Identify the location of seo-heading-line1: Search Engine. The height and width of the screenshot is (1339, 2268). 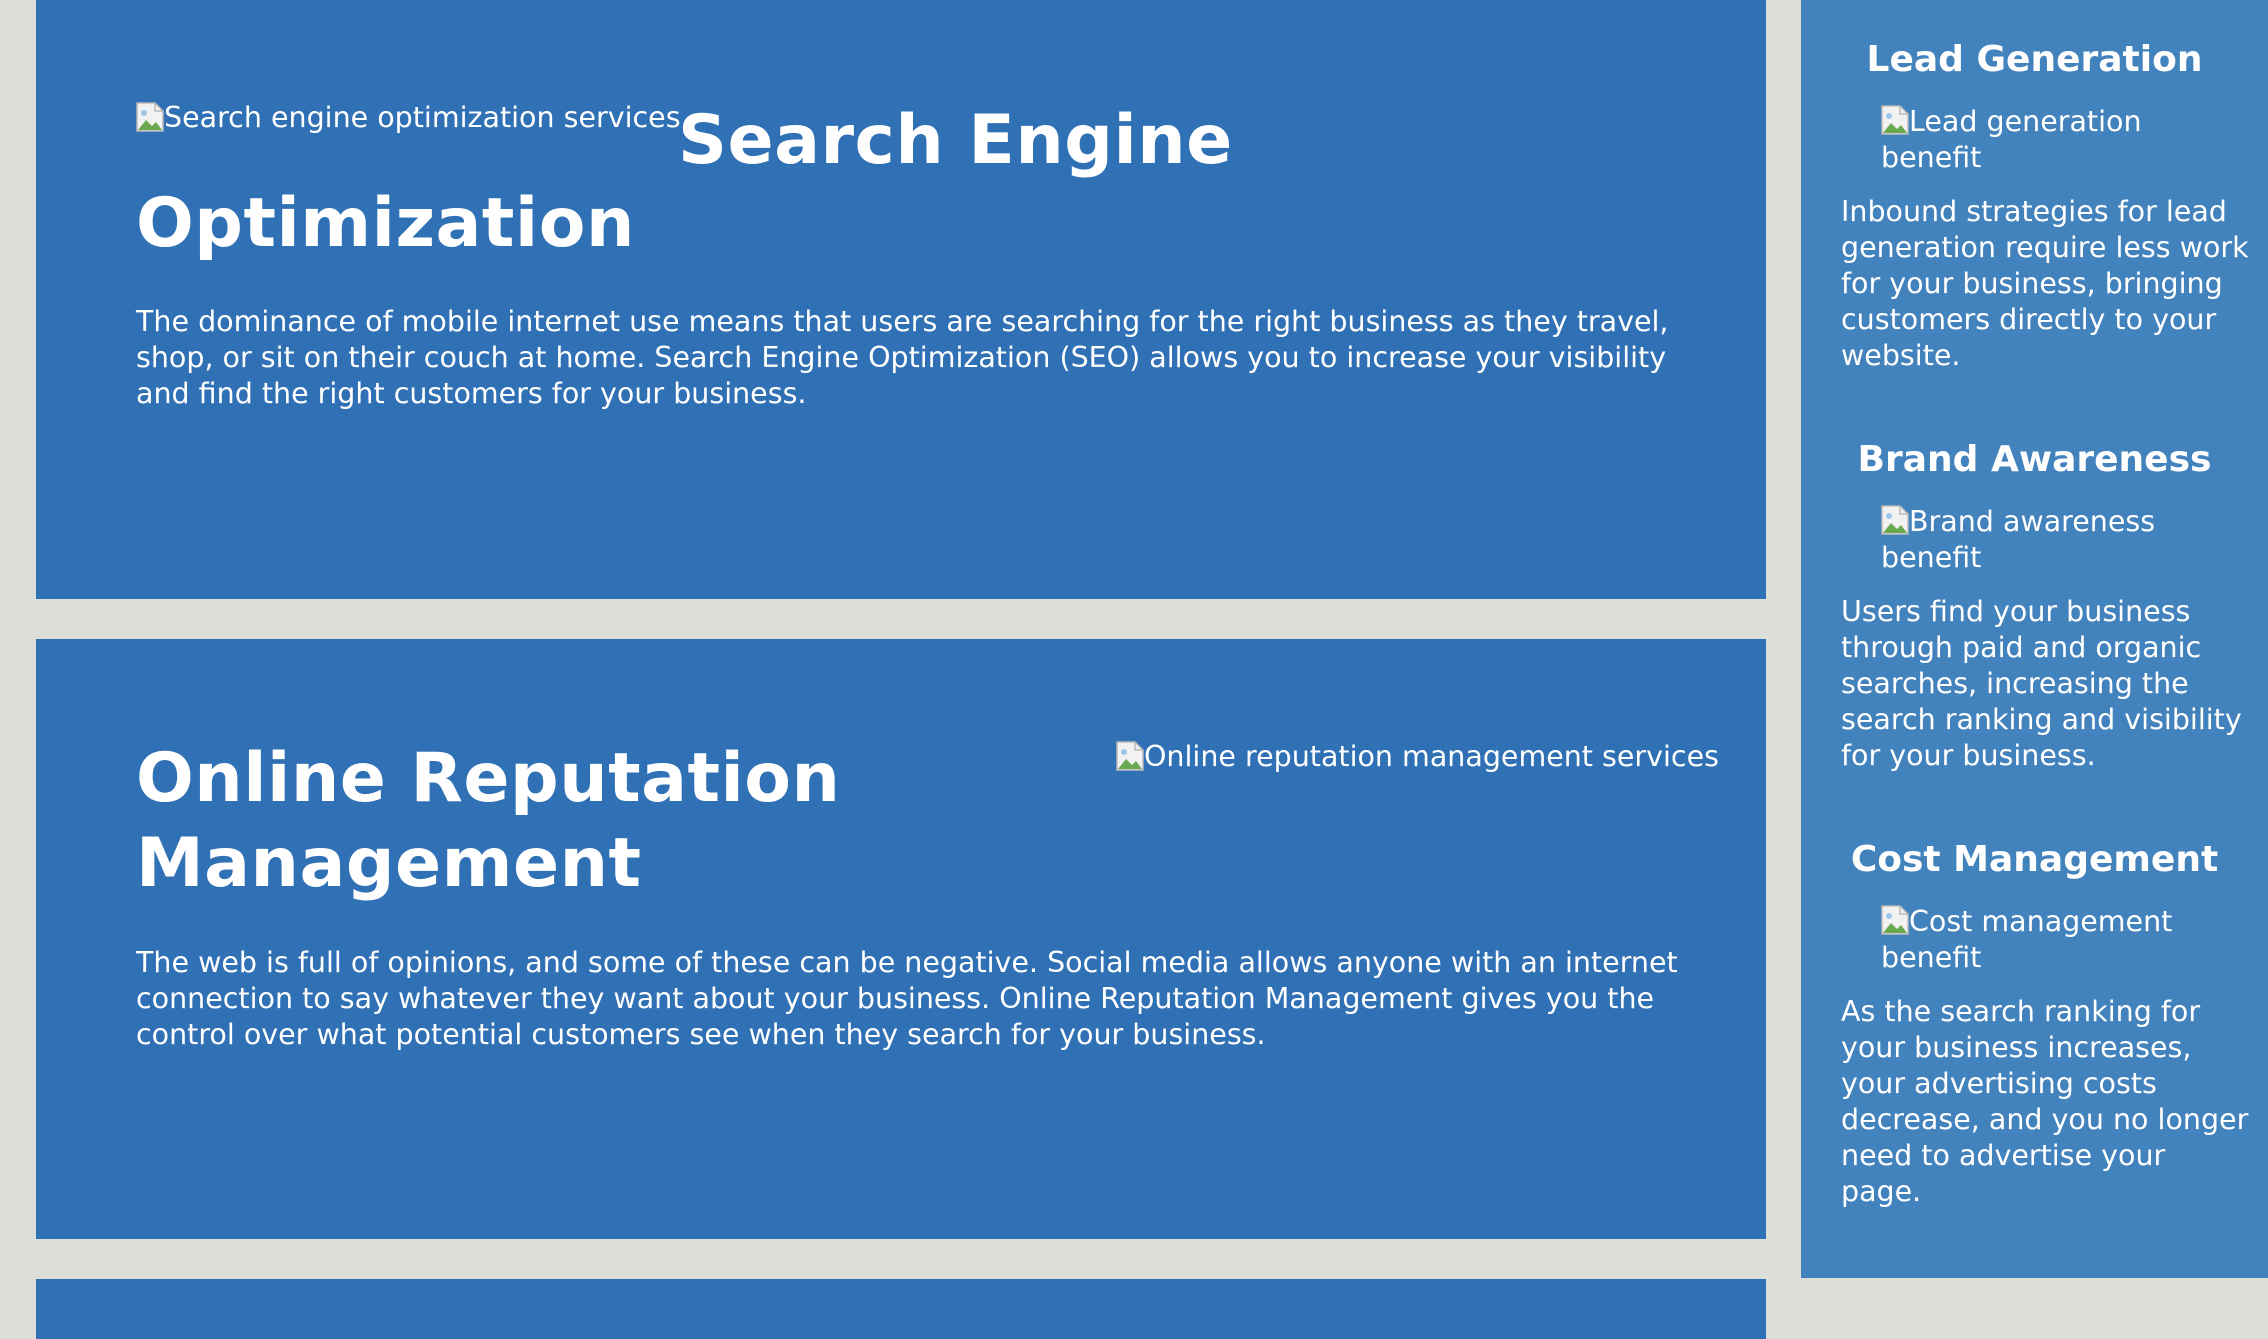
(955, 140).